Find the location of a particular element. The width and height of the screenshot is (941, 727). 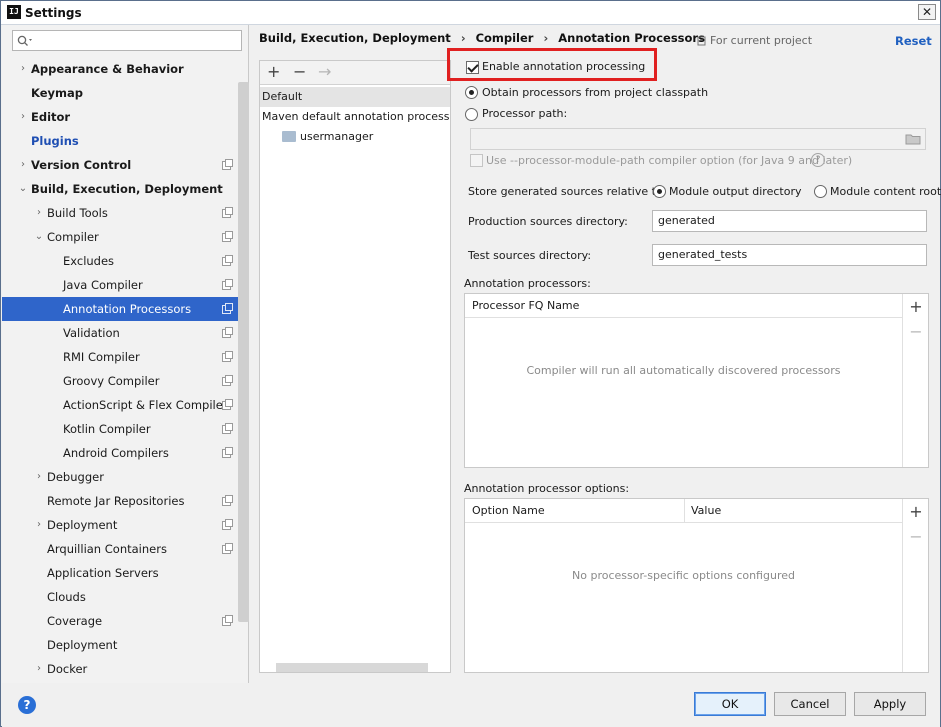

sidebar-item: RMI Compiler is located at coordinates (125, 357).